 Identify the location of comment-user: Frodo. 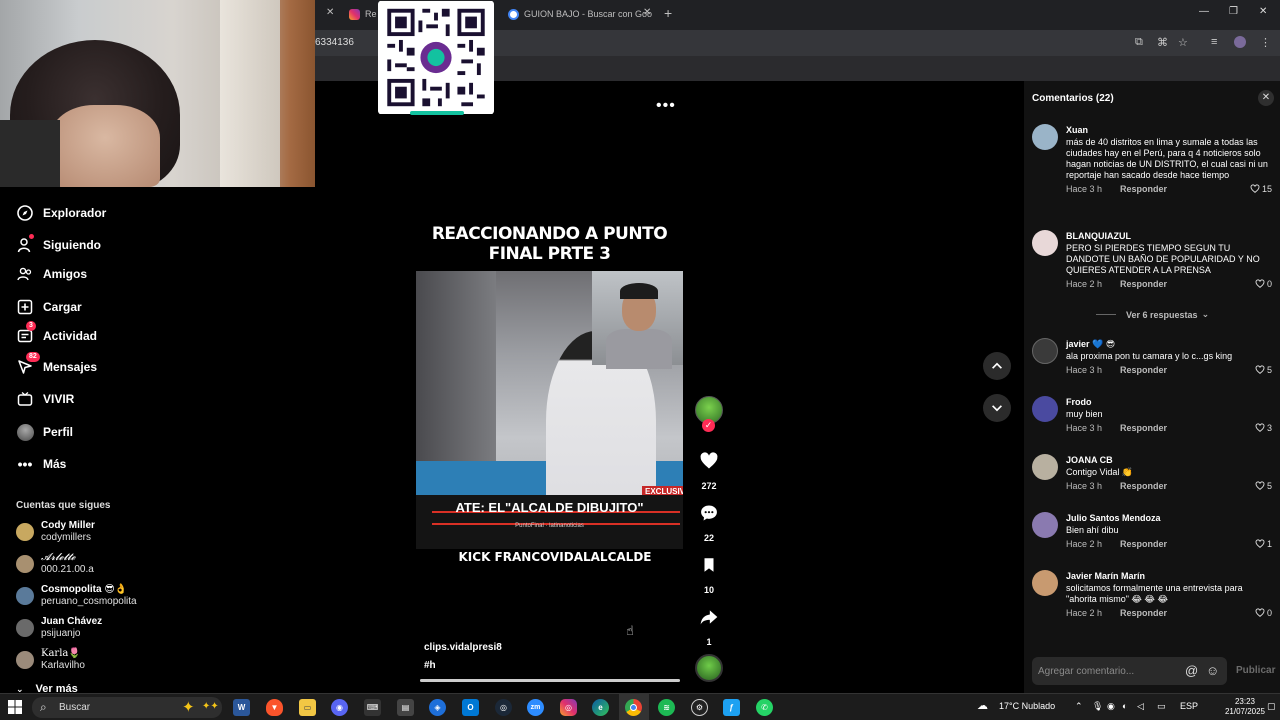
(1169, 402).